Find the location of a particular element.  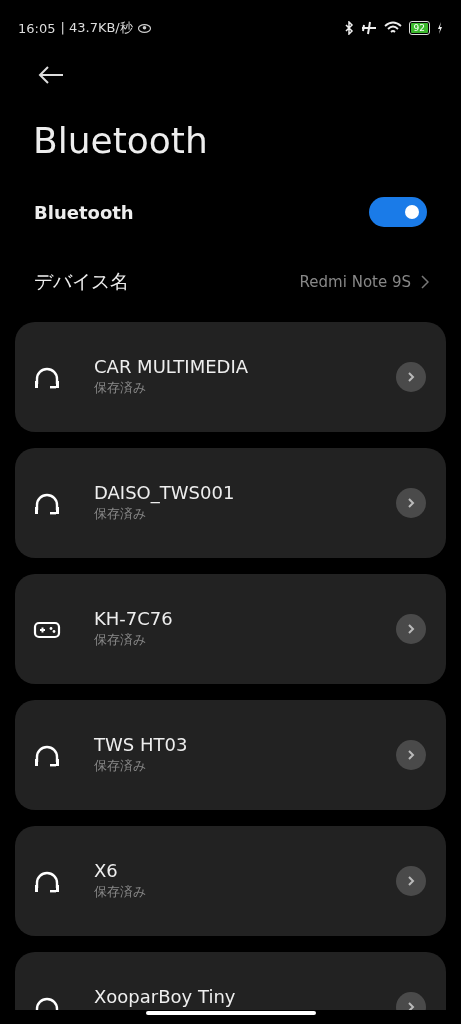

device-card: DAISO_TWS001 保存済み is located at coordinates (230, 503).